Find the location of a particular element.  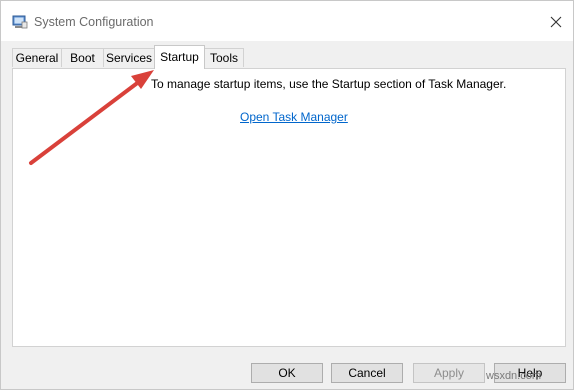

watermark: wsxdn.com is located at coordinates (514, 376).